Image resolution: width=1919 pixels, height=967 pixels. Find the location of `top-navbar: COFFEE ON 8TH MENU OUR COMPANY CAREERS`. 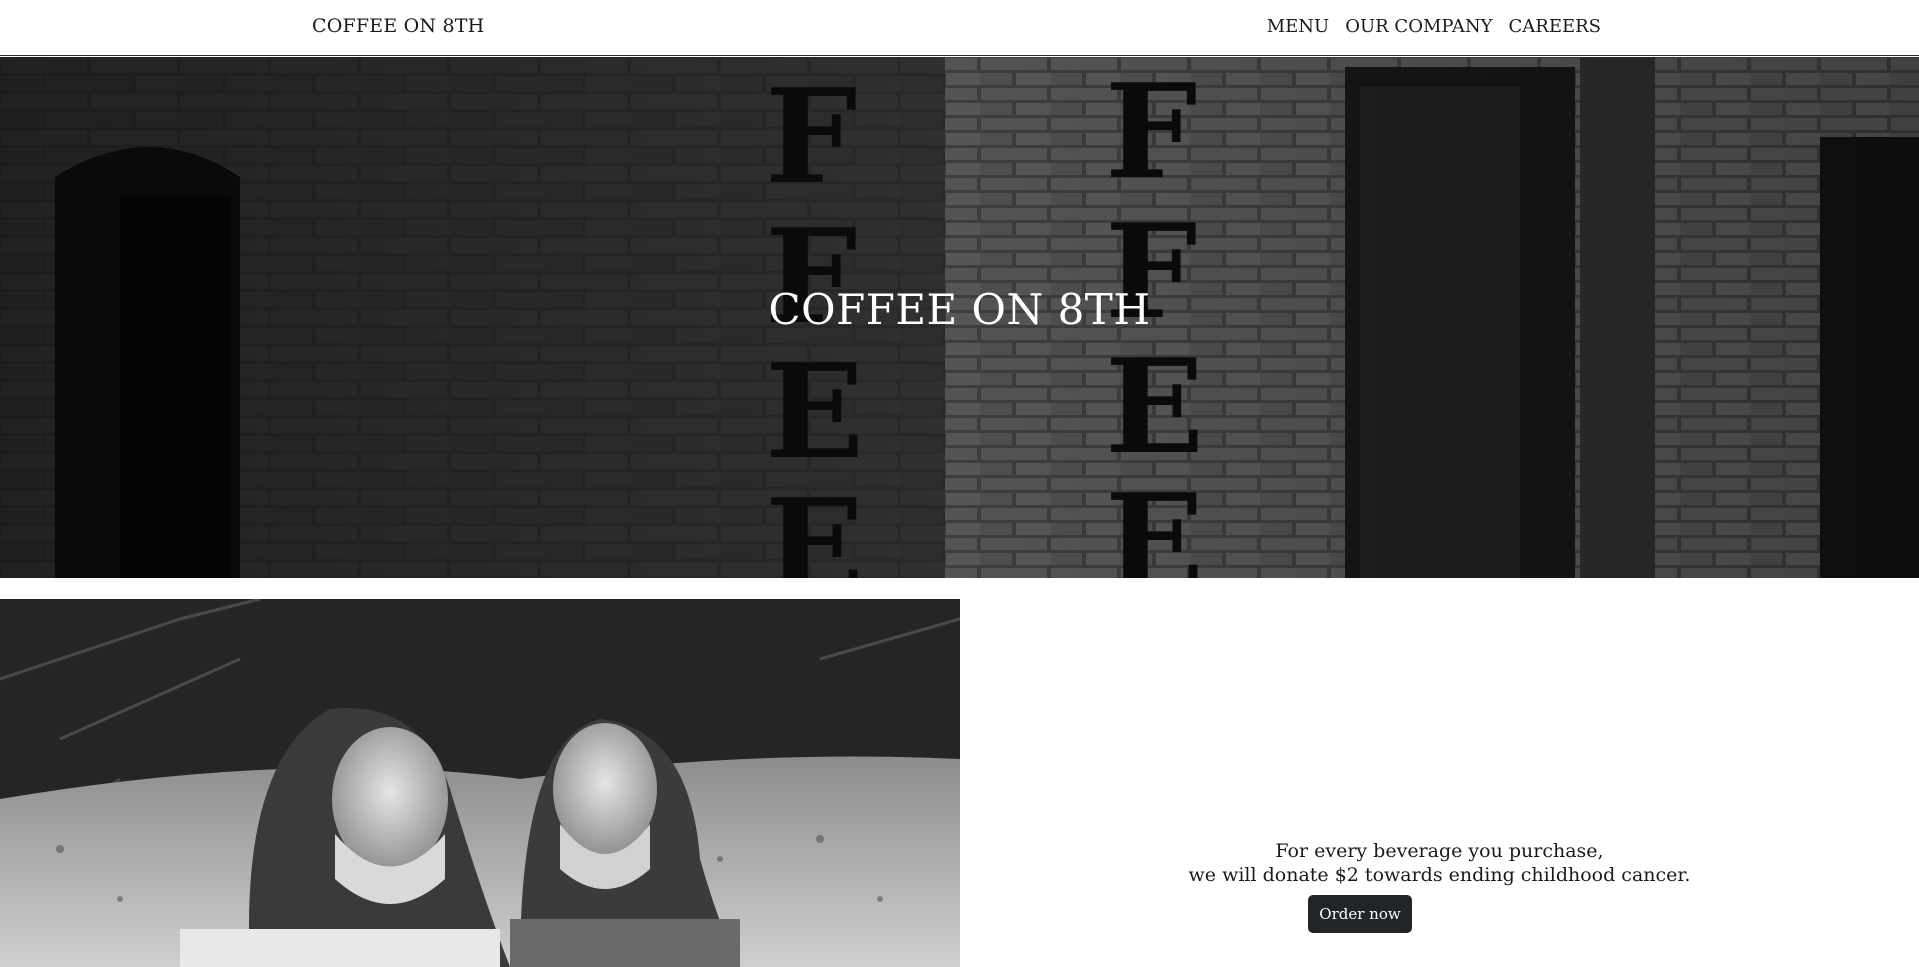

top-navbar: COFFEE ON 8TH MENU OUR COMPANY CAREERS is located at coordinates (959, 28).